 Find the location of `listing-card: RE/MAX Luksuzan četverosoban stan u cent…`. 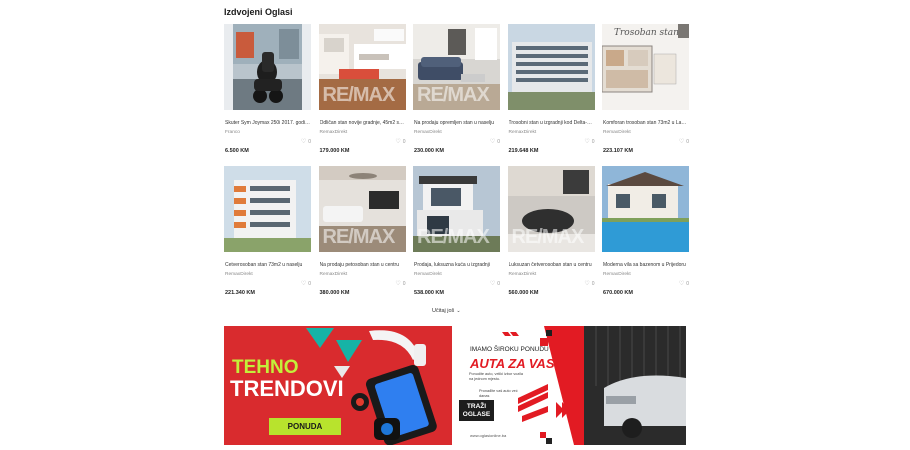

listing-card: RE/MAX Luksuzan četverosoban stan u cent… is located at coordinates (551, 237).